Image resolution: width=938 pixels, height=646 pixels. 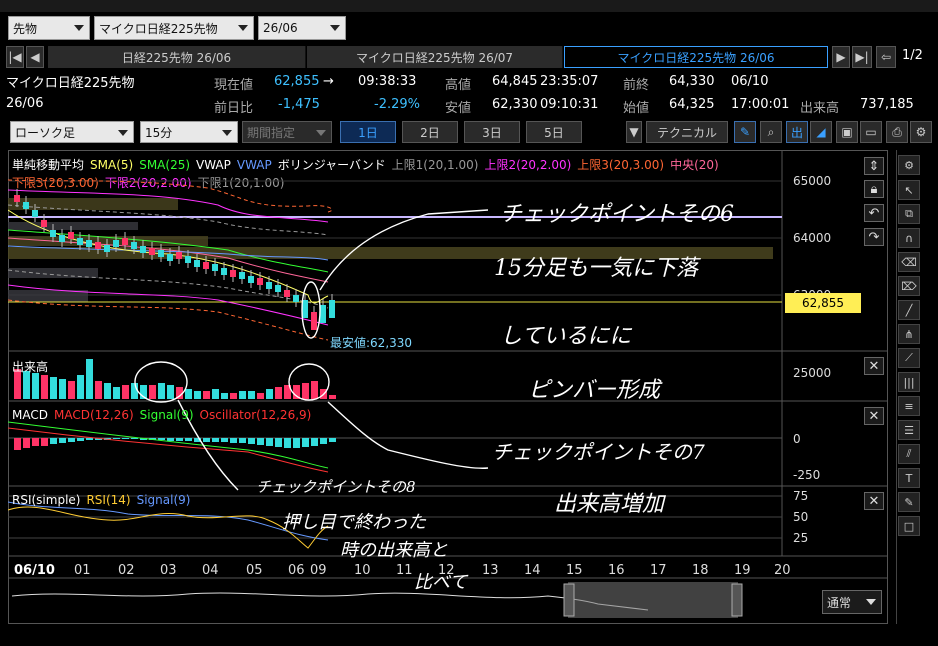 What do you see at coordinates (692, 81) in the screenshot?
I see `prev-close-value: 64,330` at bounding box center [692, 81].